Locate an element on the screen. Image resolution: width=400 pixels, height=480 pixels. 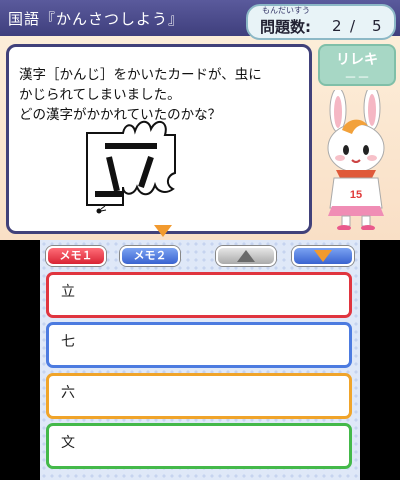
counter-total: 5 is located at coordinates (377, 26).